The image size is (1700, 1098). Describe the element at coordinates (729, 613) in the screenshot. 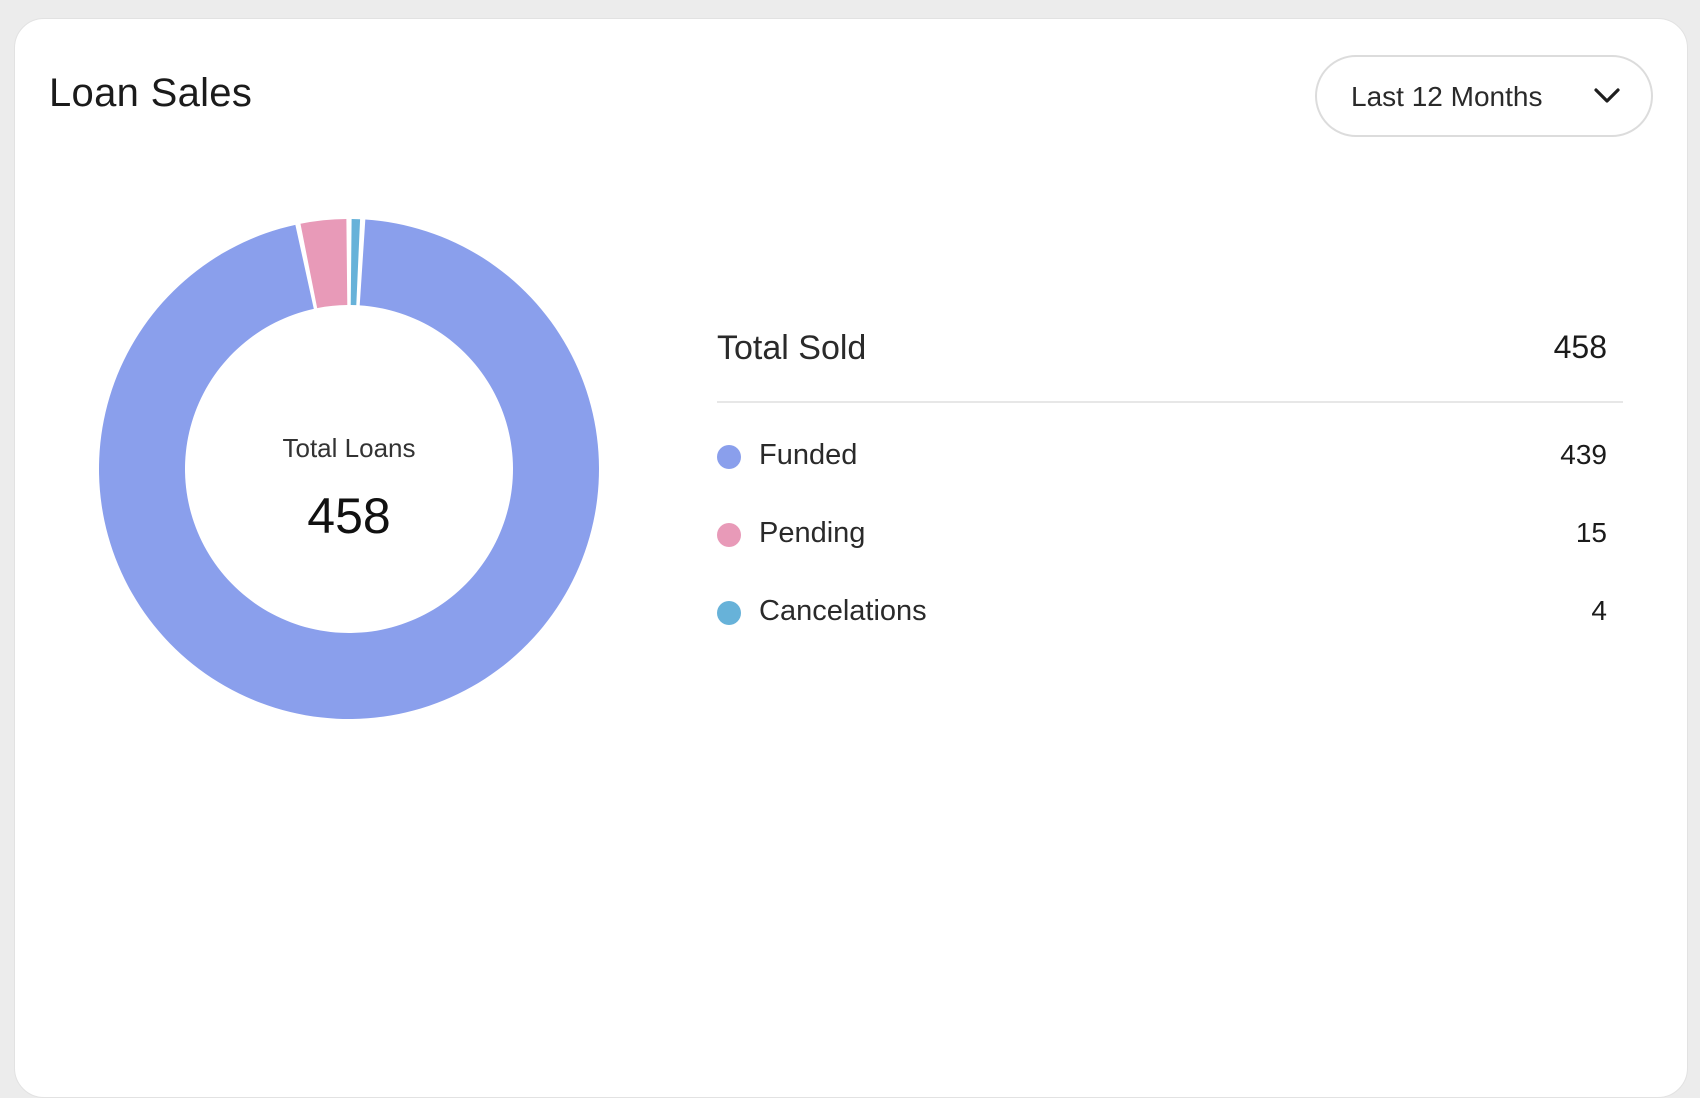

I see `cancelations-dot-icon` at that location.